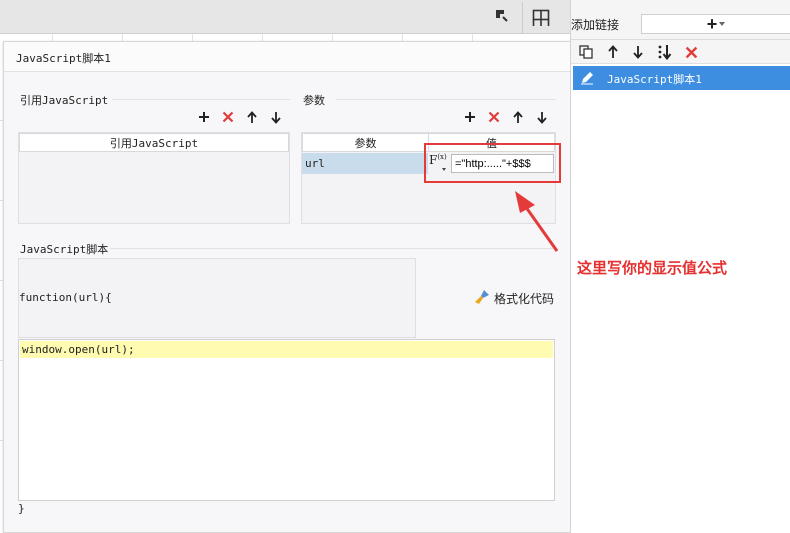  Describe the element at coordinates (64, 100) in the screenshot. I see `ref-js-section-label: 引用JavaScript` at that location.